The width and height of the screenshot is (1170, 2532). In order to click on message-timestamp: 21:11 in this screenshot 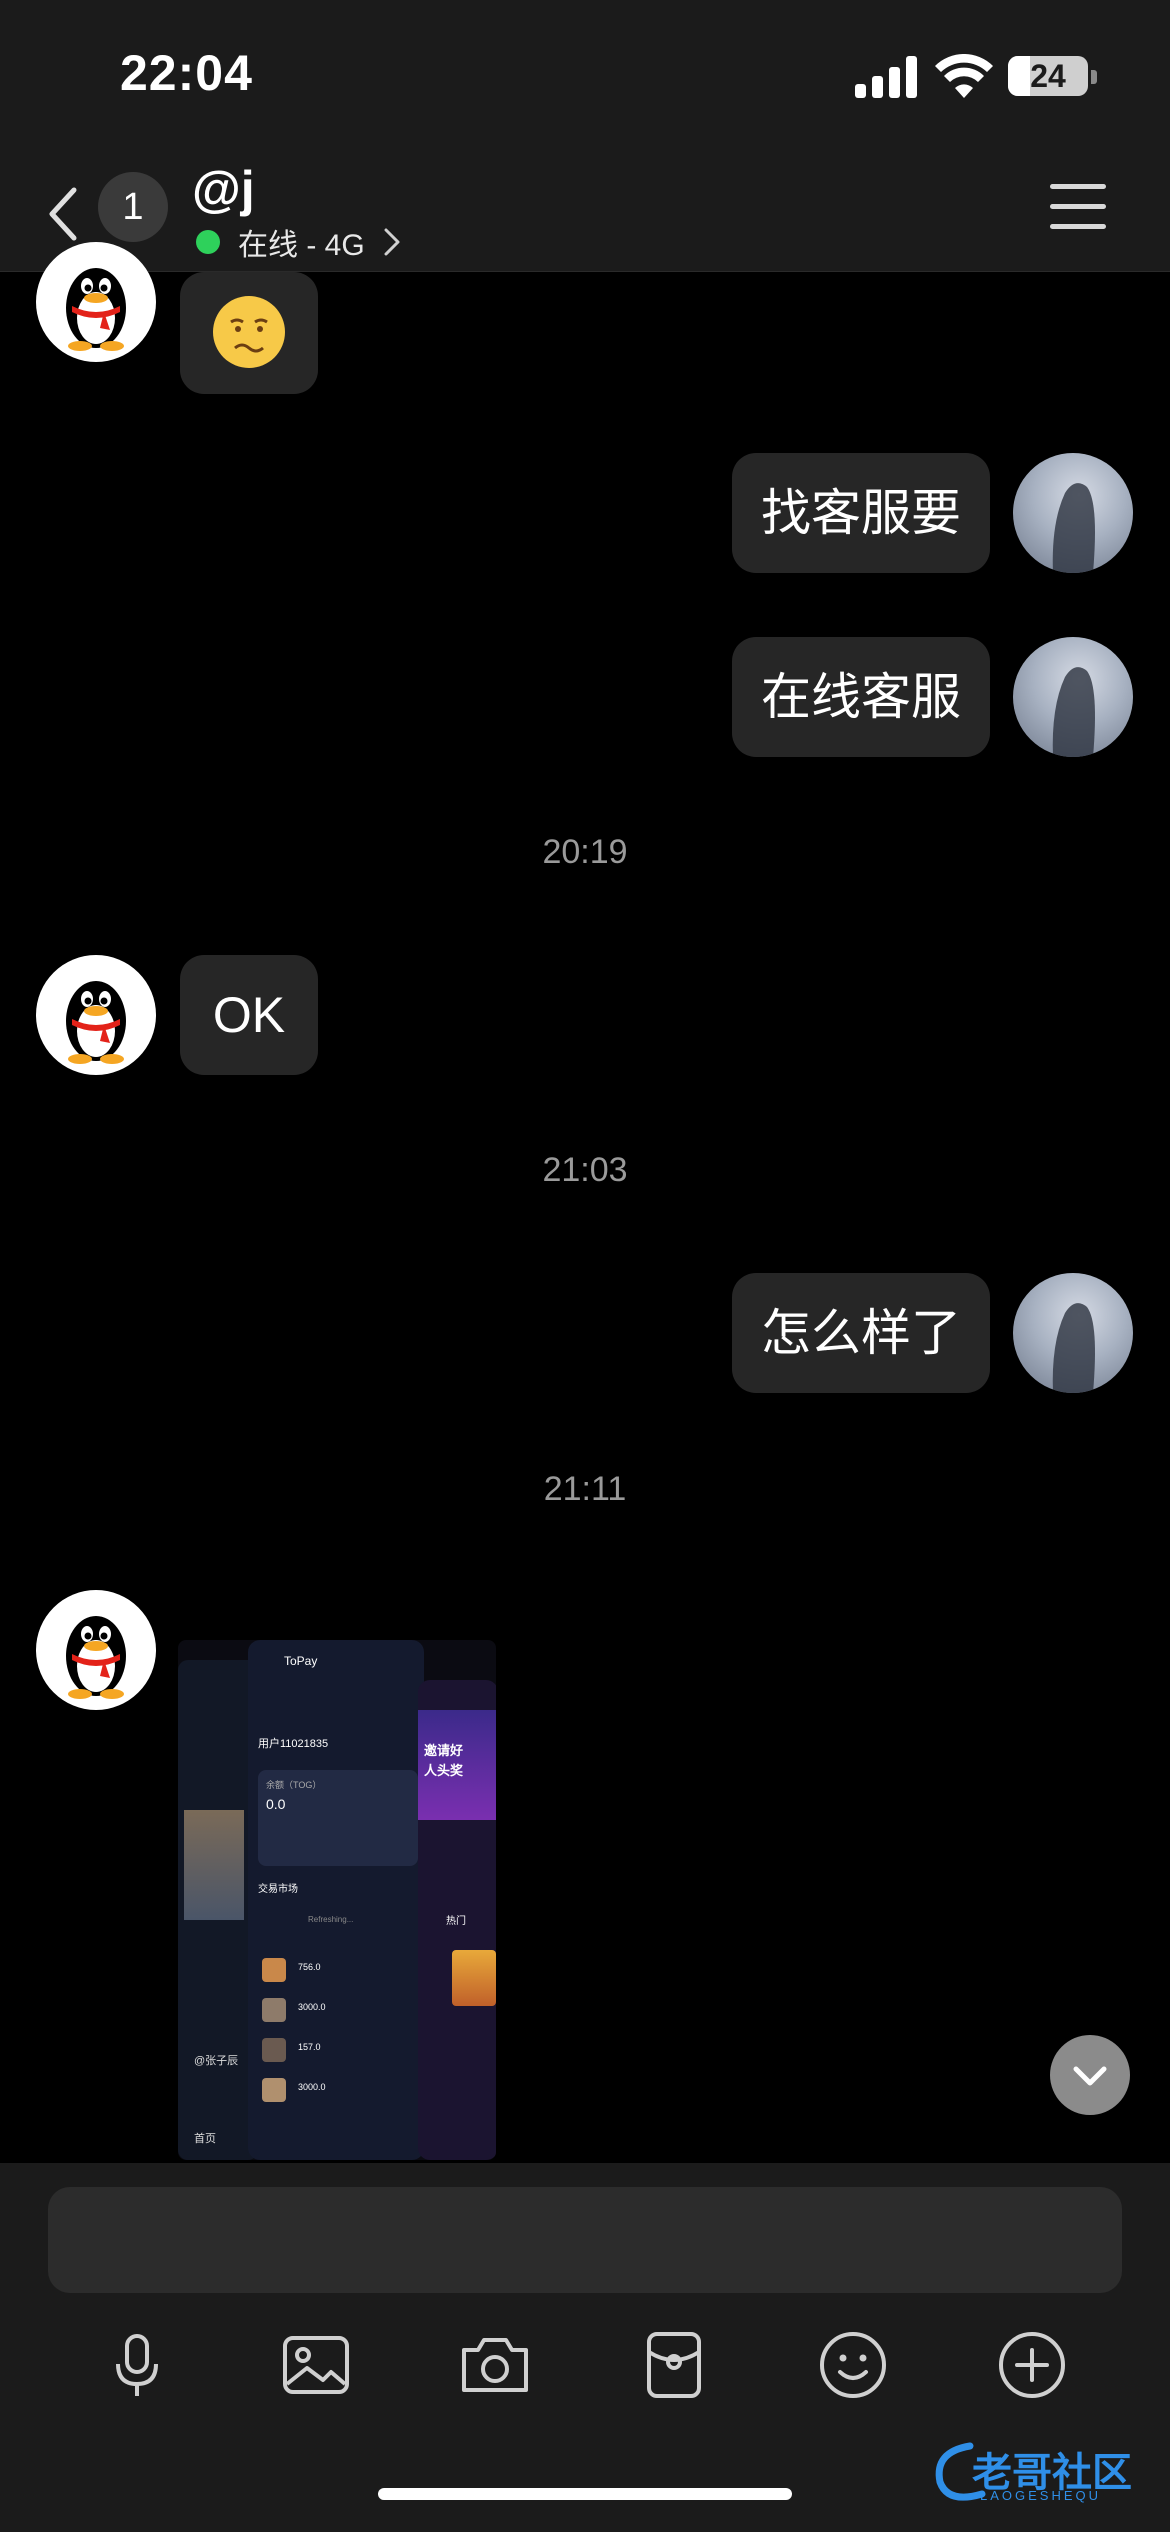, I will do `click(585, 1489)`.